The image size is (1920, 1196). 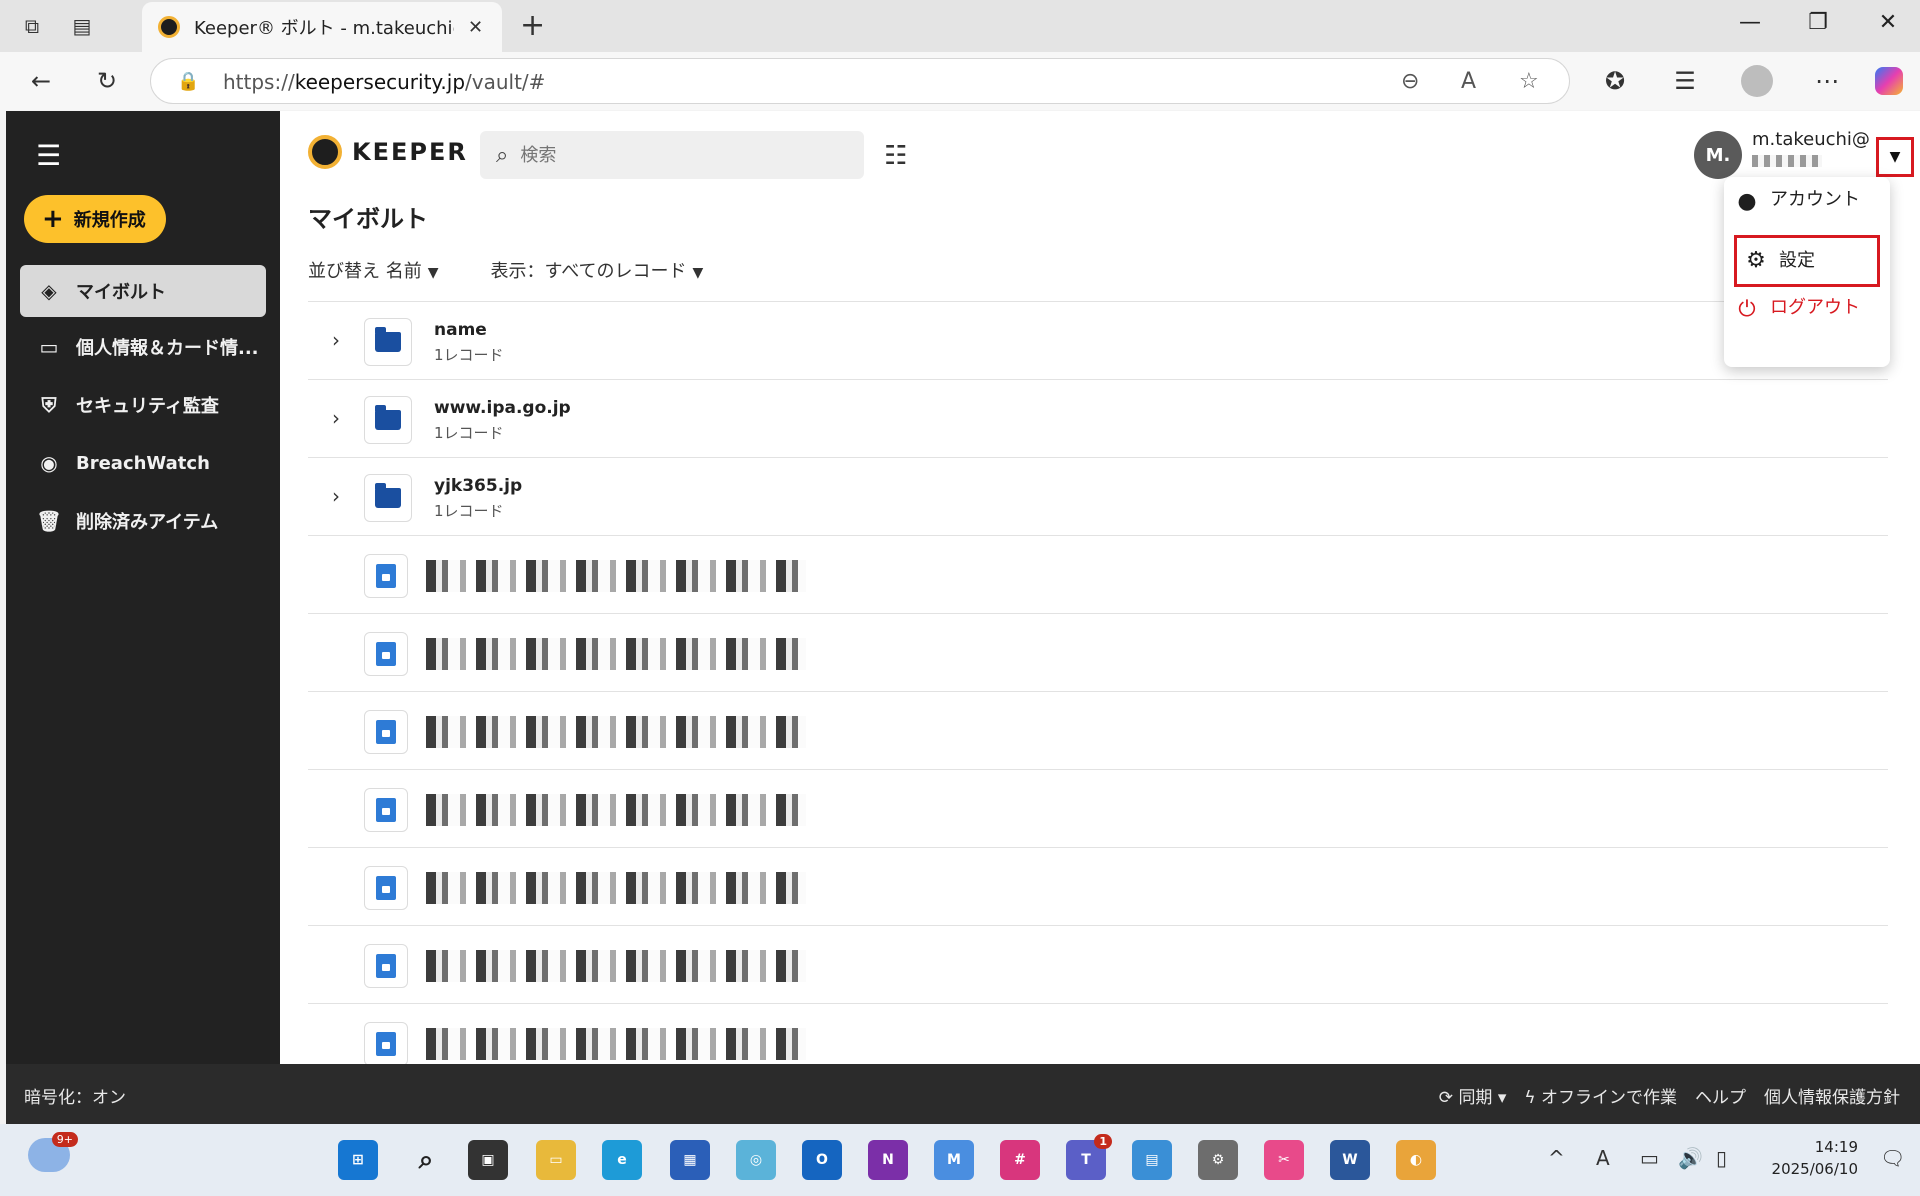 What do you see at coordinates (48, 155) in the screenshot?
I see `hamburger-menu-icon: ☰` at bounding box center [48, 155].